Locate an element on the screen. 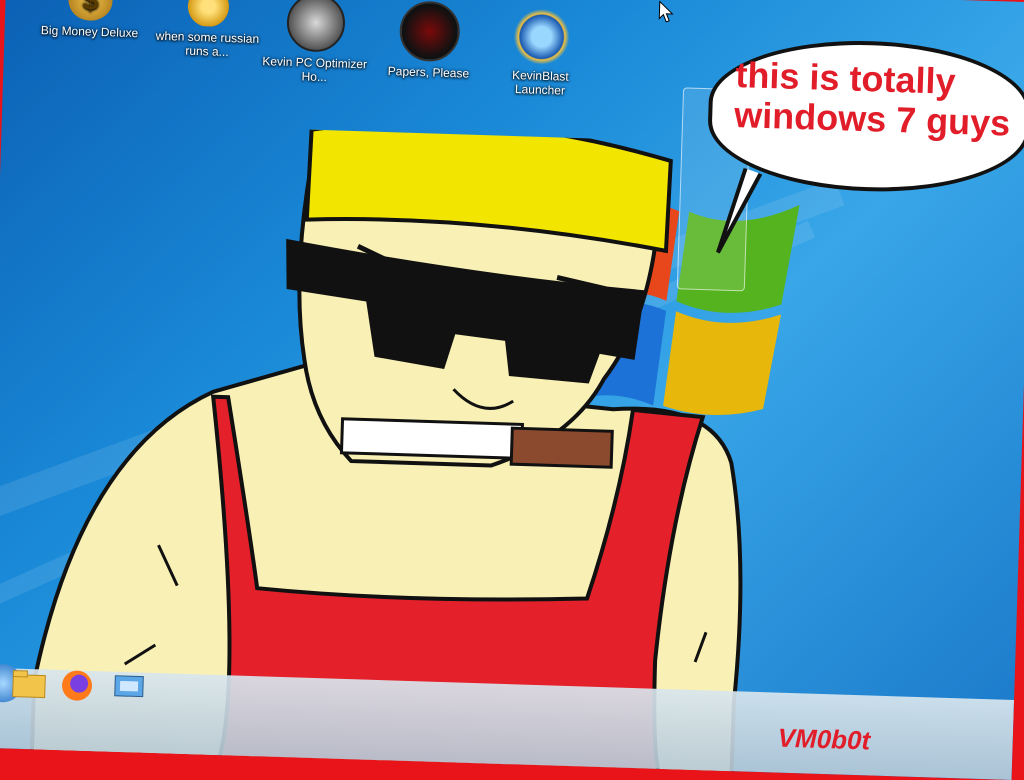  taskbar-pinned-control-panel is located at coordinates (128, 687).